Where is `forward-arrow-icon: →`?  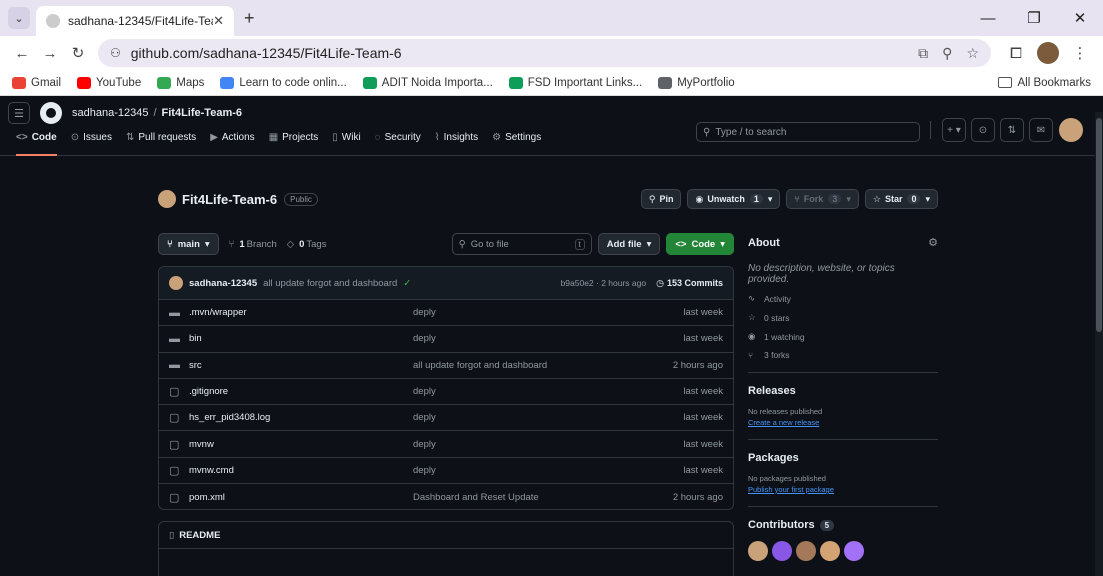
forward-arrow-icon: → is located at coordinates (50, 53).